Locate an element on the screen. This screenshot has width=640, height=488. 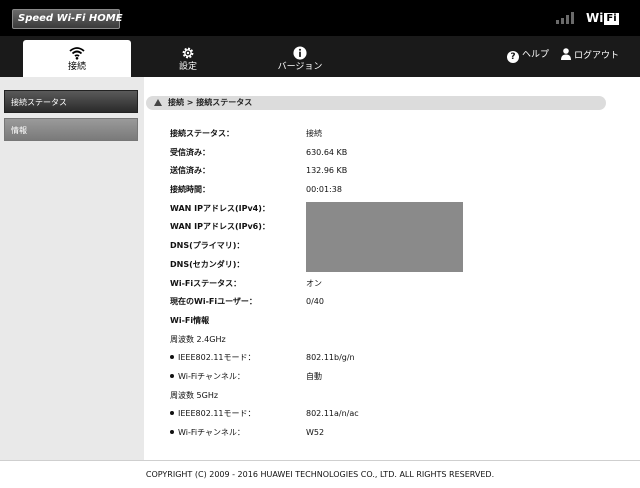
wan-ipv6-label: WAN IPアドレス(IPv6)： is located at coordinates (220, 226).